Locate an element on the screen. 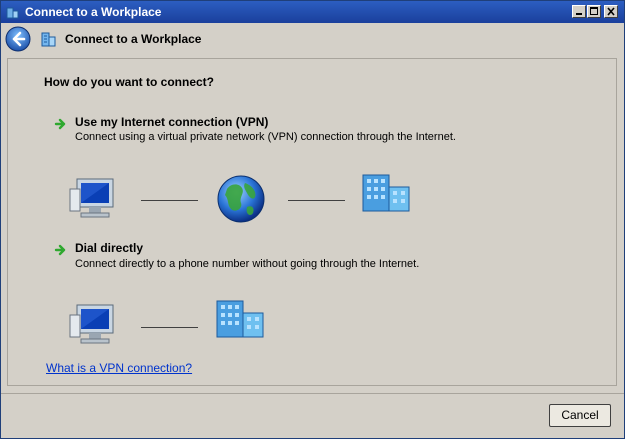 The height and width of the screenshot is (439, 625). minimize-button is located at coordinates (579, 11).